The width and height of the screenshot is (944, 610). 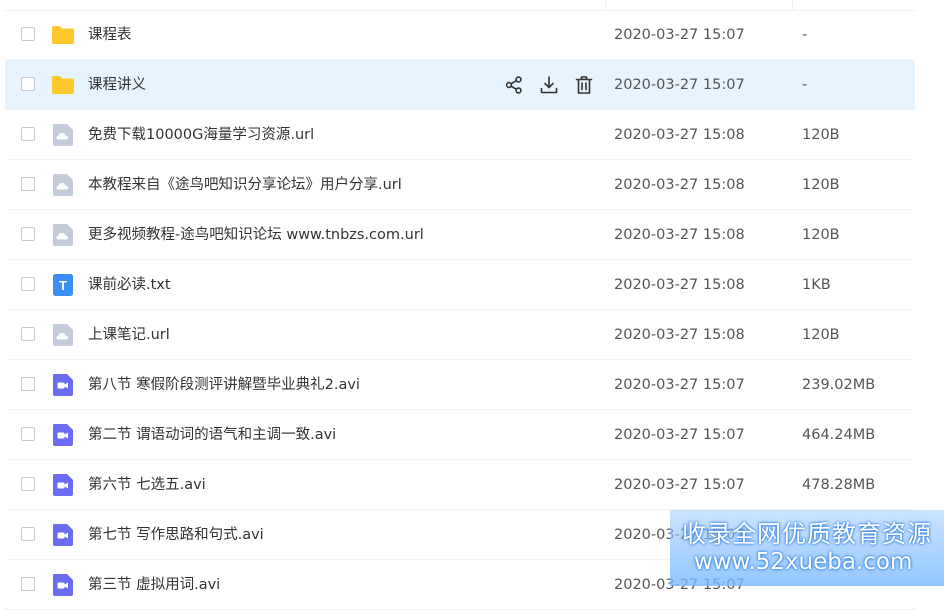 I want to click on file-size: 464.24MB, so click(x=839, y=435).